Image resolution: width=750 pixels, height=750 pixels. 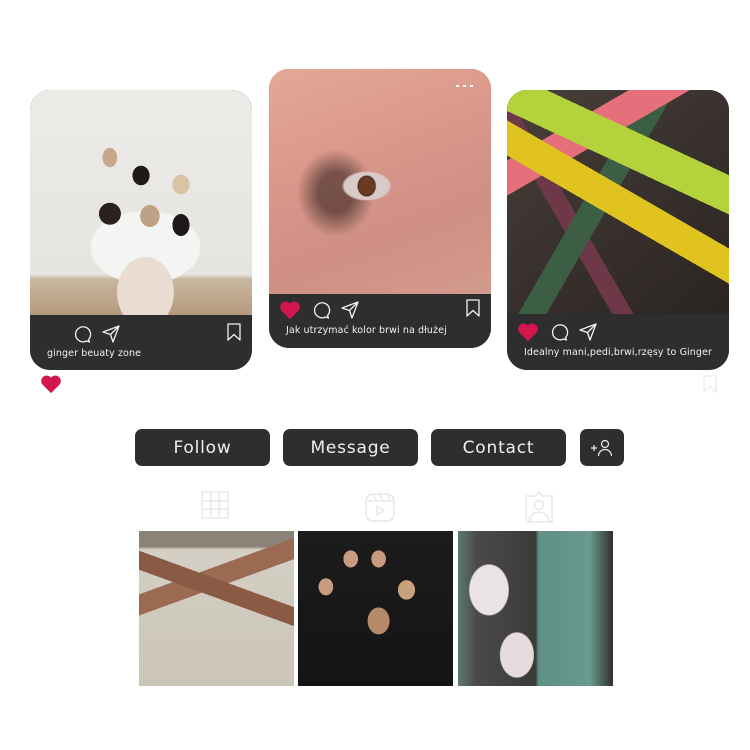 What do you see at coordinates (380, 321) in the screenshot?
I see `post-action-bar: Jak utrzymać kolor brwi na dłużej` at bounding box center [380, 321].